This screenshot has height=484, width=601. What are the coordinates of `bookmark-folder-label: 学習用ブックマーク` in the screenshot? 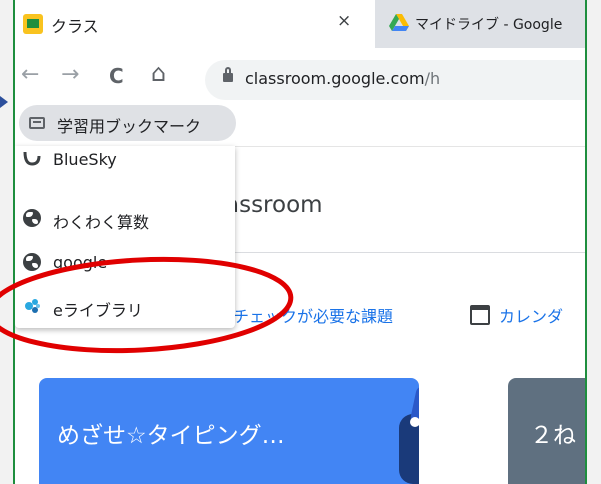 It's located at (129, 126).